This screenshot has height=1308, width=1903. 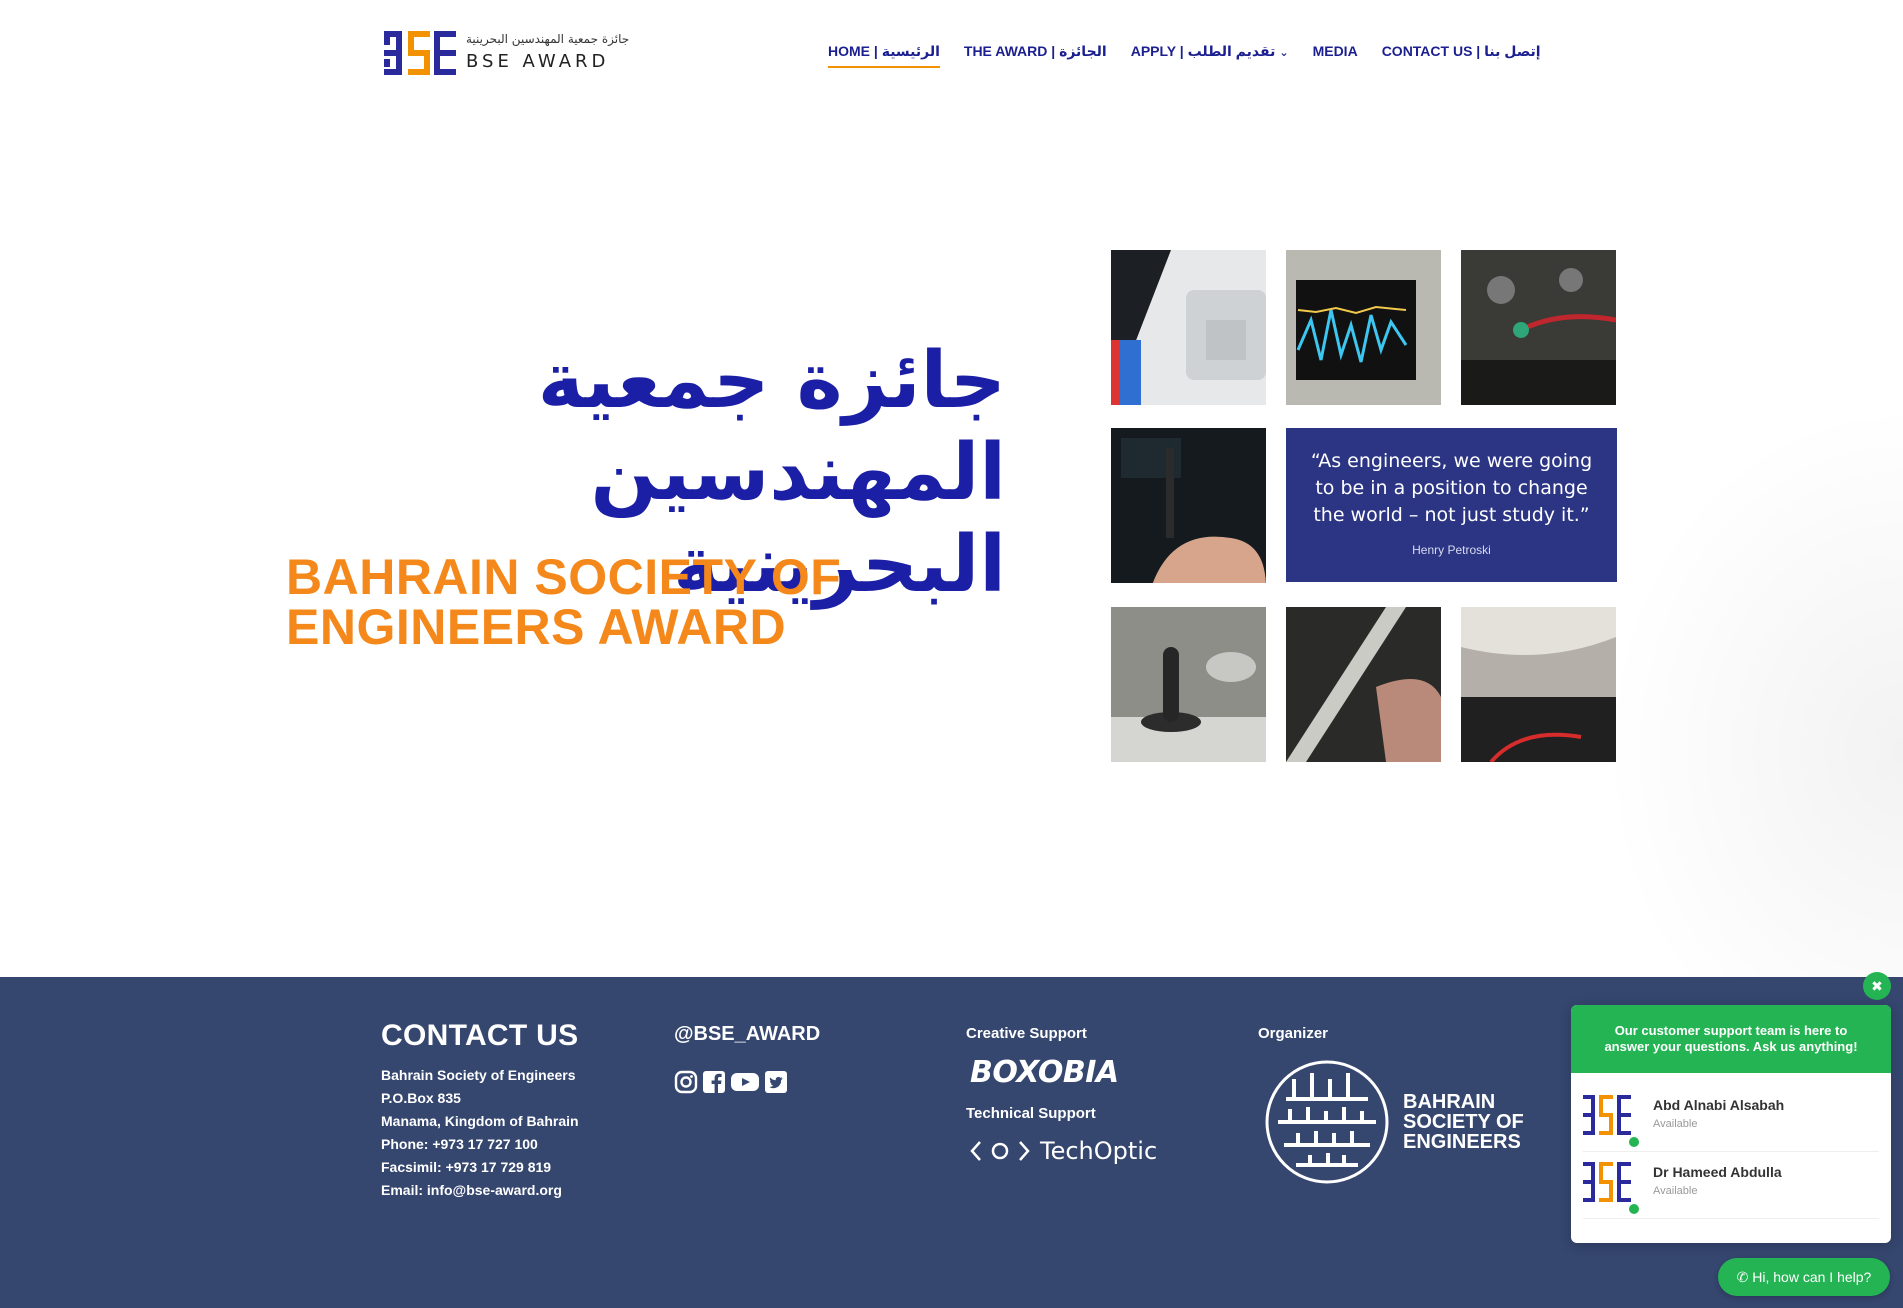 What do you see at coordinates (421, 1098) in the screenshot?
I see `contact-line-pobox: P.O.Box 835` at bounding box center [421, 1098].